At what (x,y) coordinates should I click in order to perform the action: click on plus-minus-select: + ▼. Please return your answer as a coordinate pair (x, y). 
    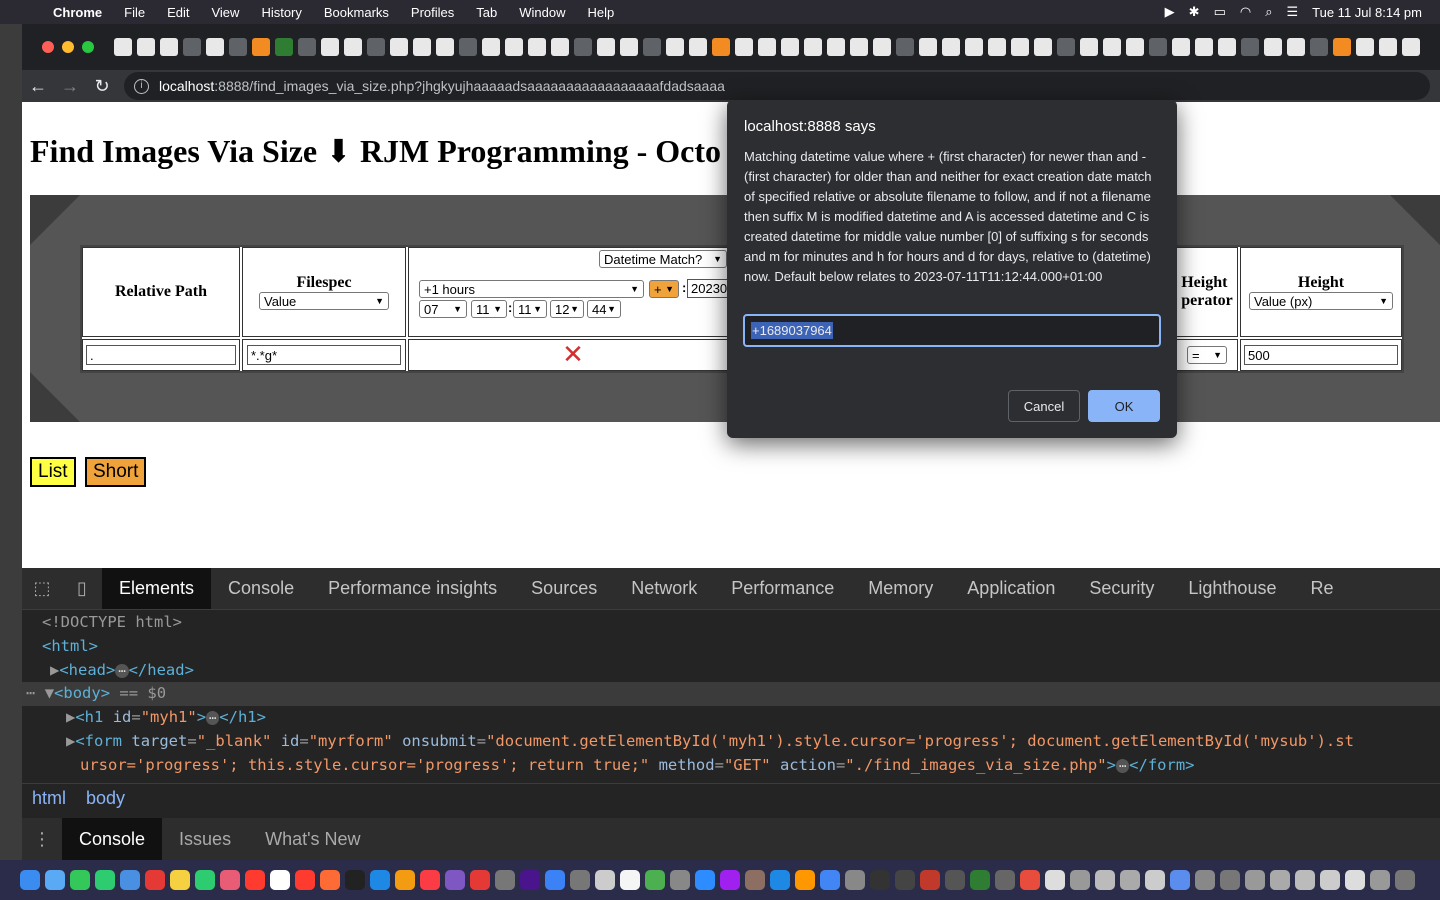
    Looking at the image, I should click on (664, 289).